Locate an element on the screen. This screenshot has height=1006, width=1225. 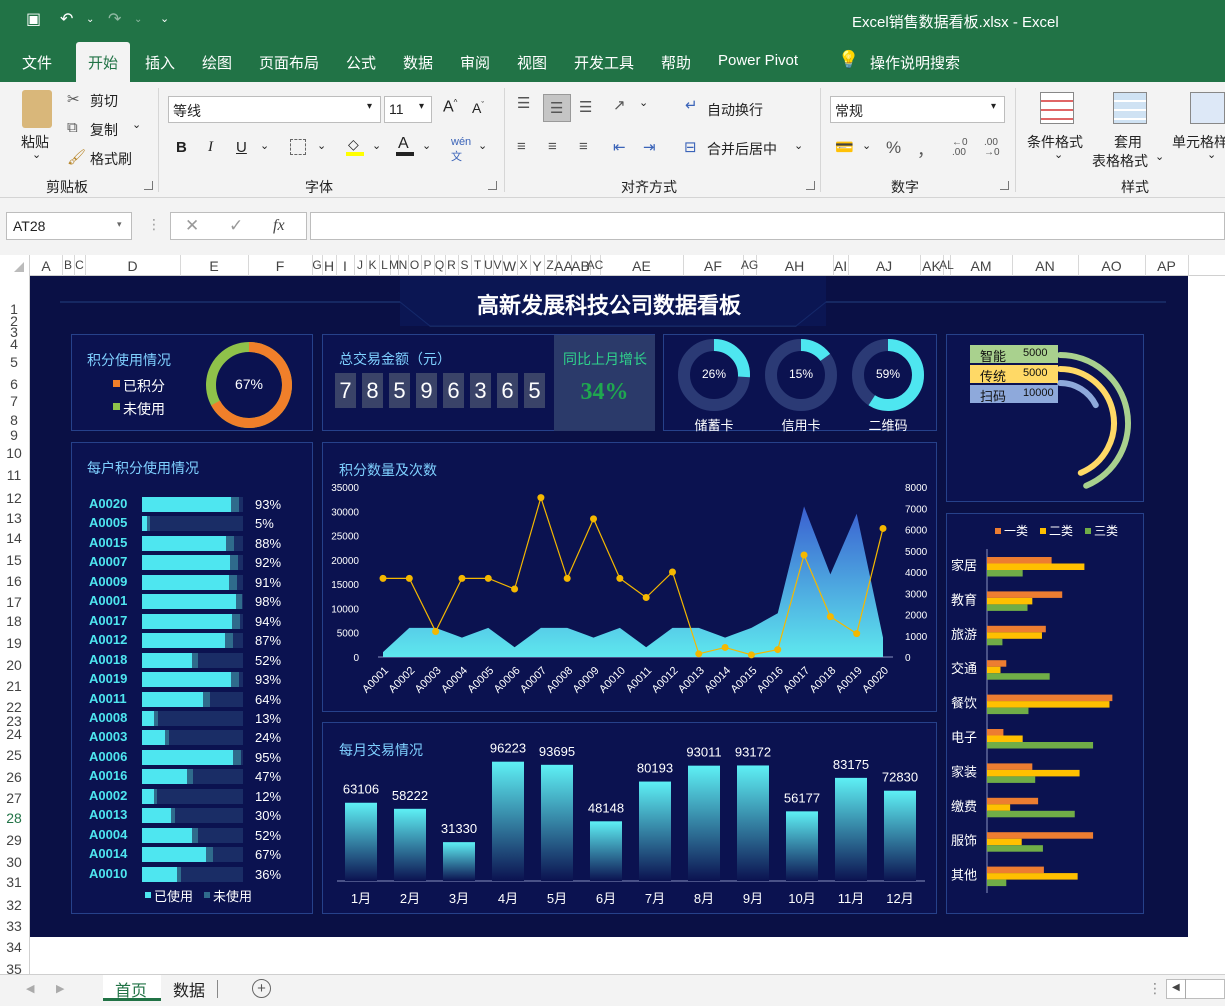
comma-button: ， is located at coordinates (925, 148).